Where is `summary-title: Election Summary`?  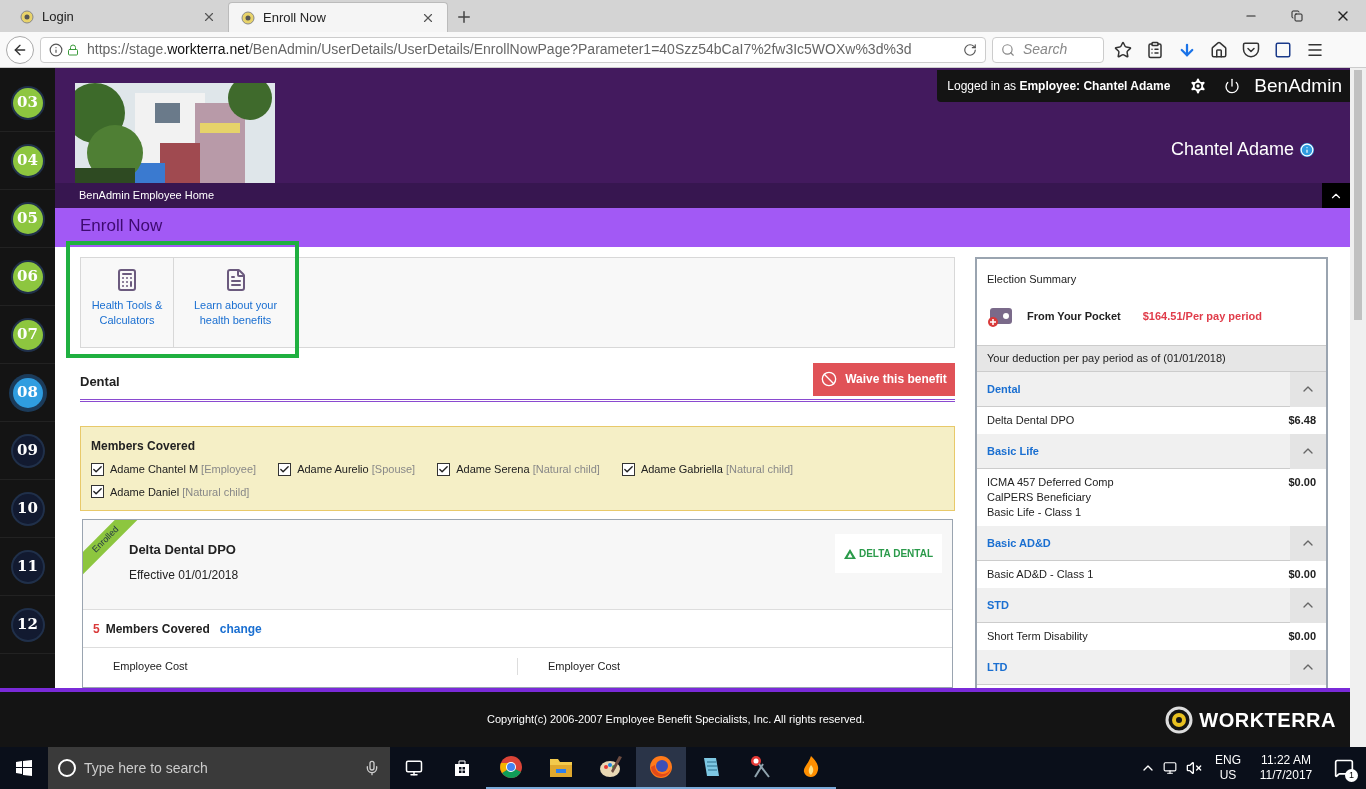
summary-title: Election Summary is located at coordinates (1032, 279).